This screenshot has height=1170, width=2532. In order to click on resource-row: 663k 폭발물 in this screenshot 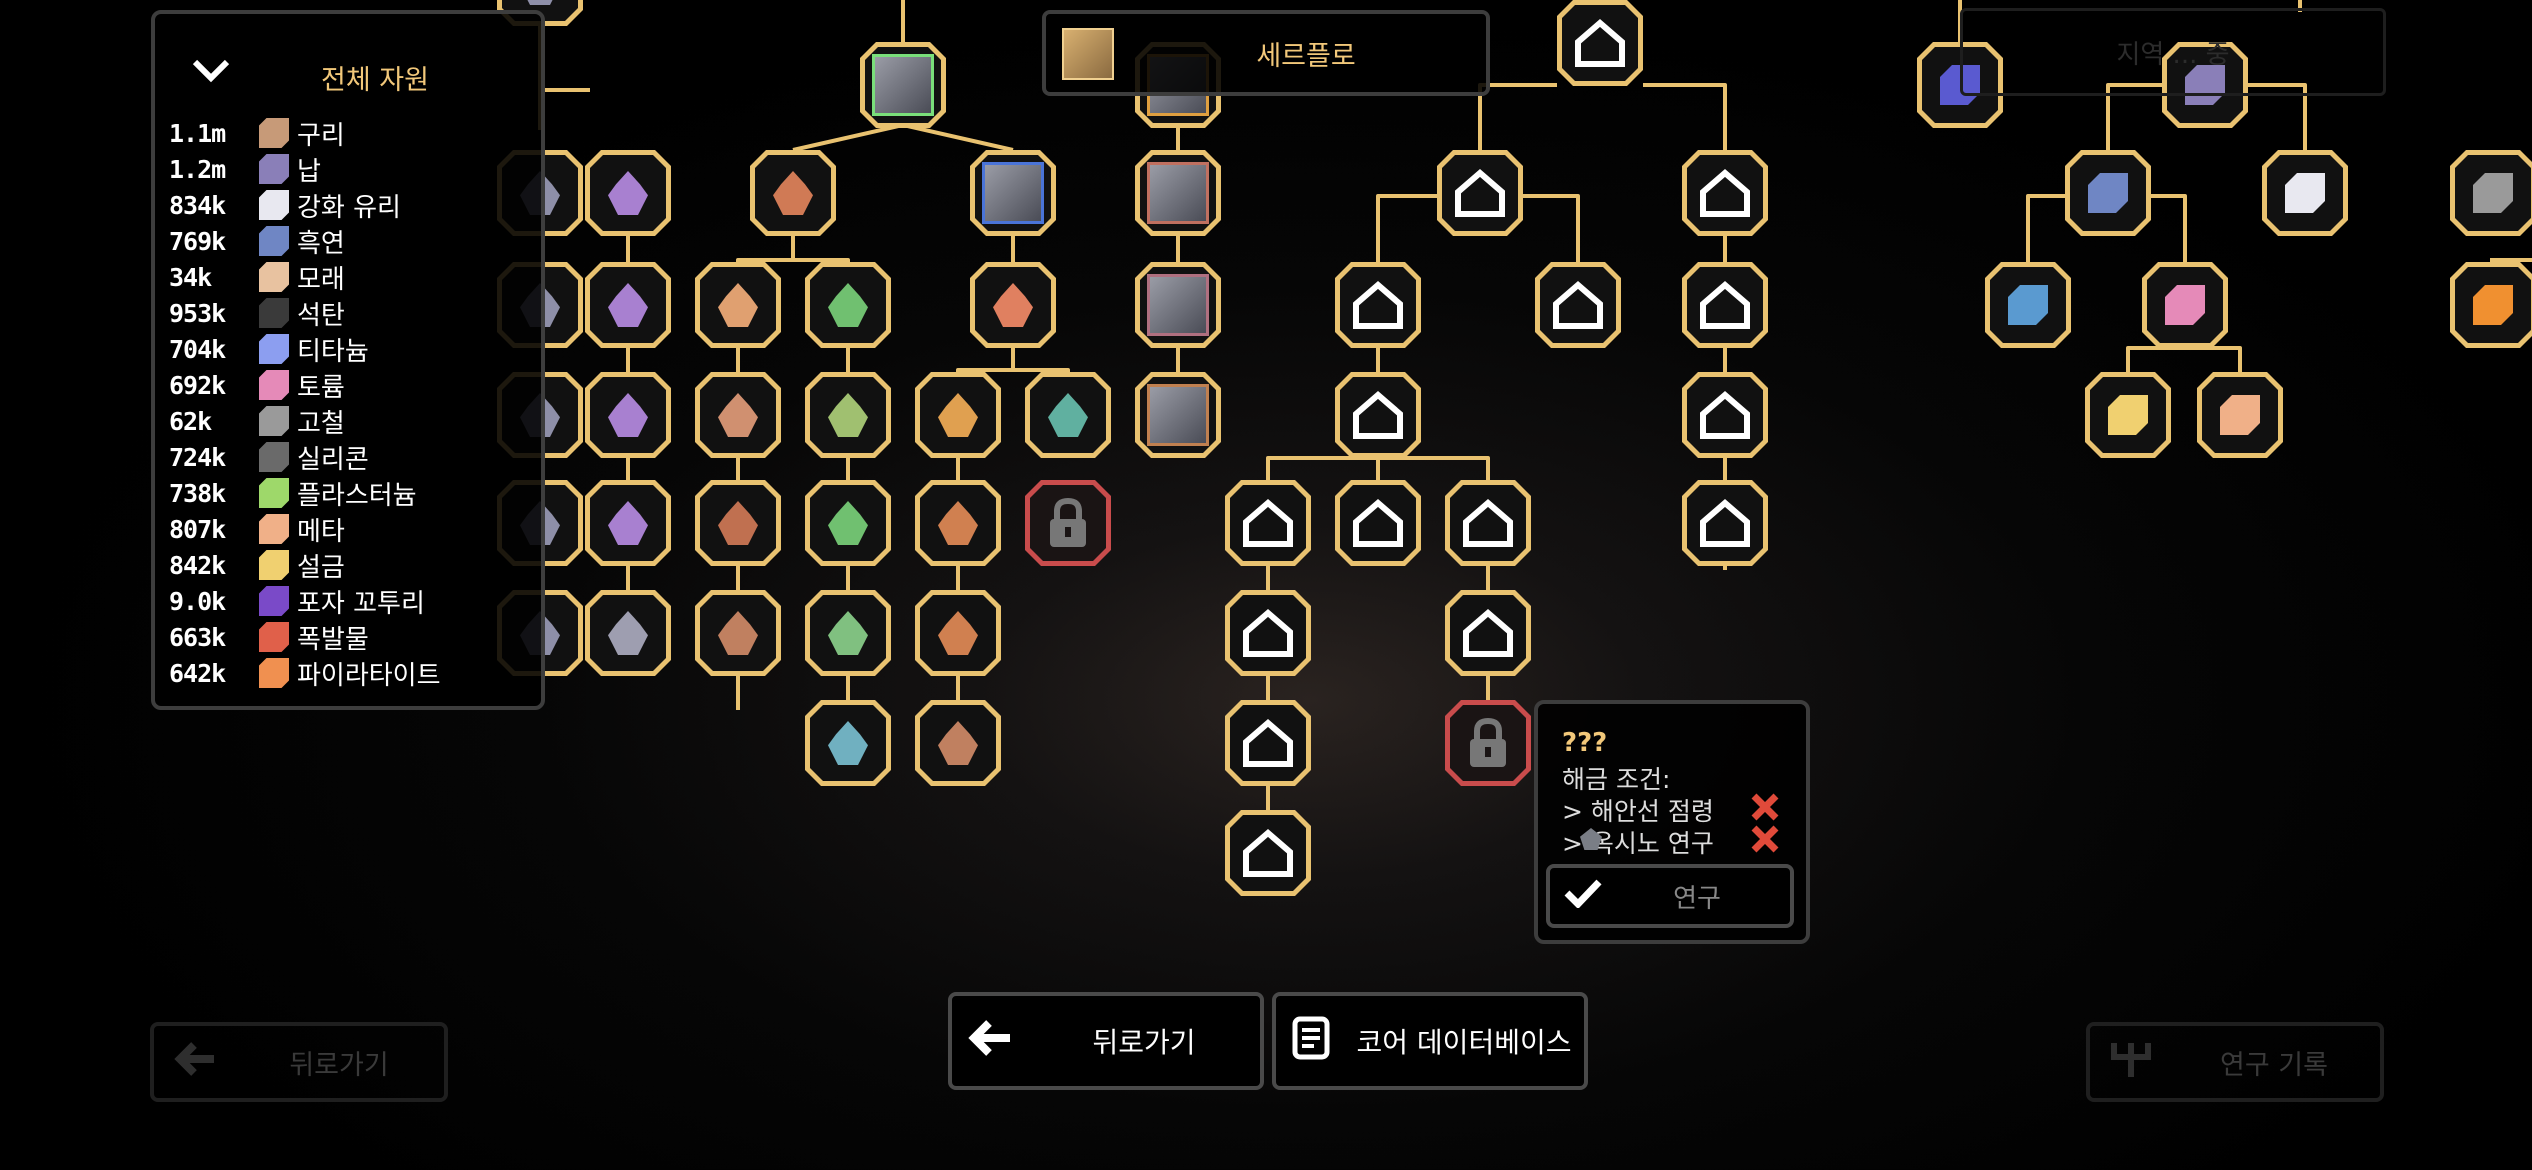, I will do `click(269, 637)`.